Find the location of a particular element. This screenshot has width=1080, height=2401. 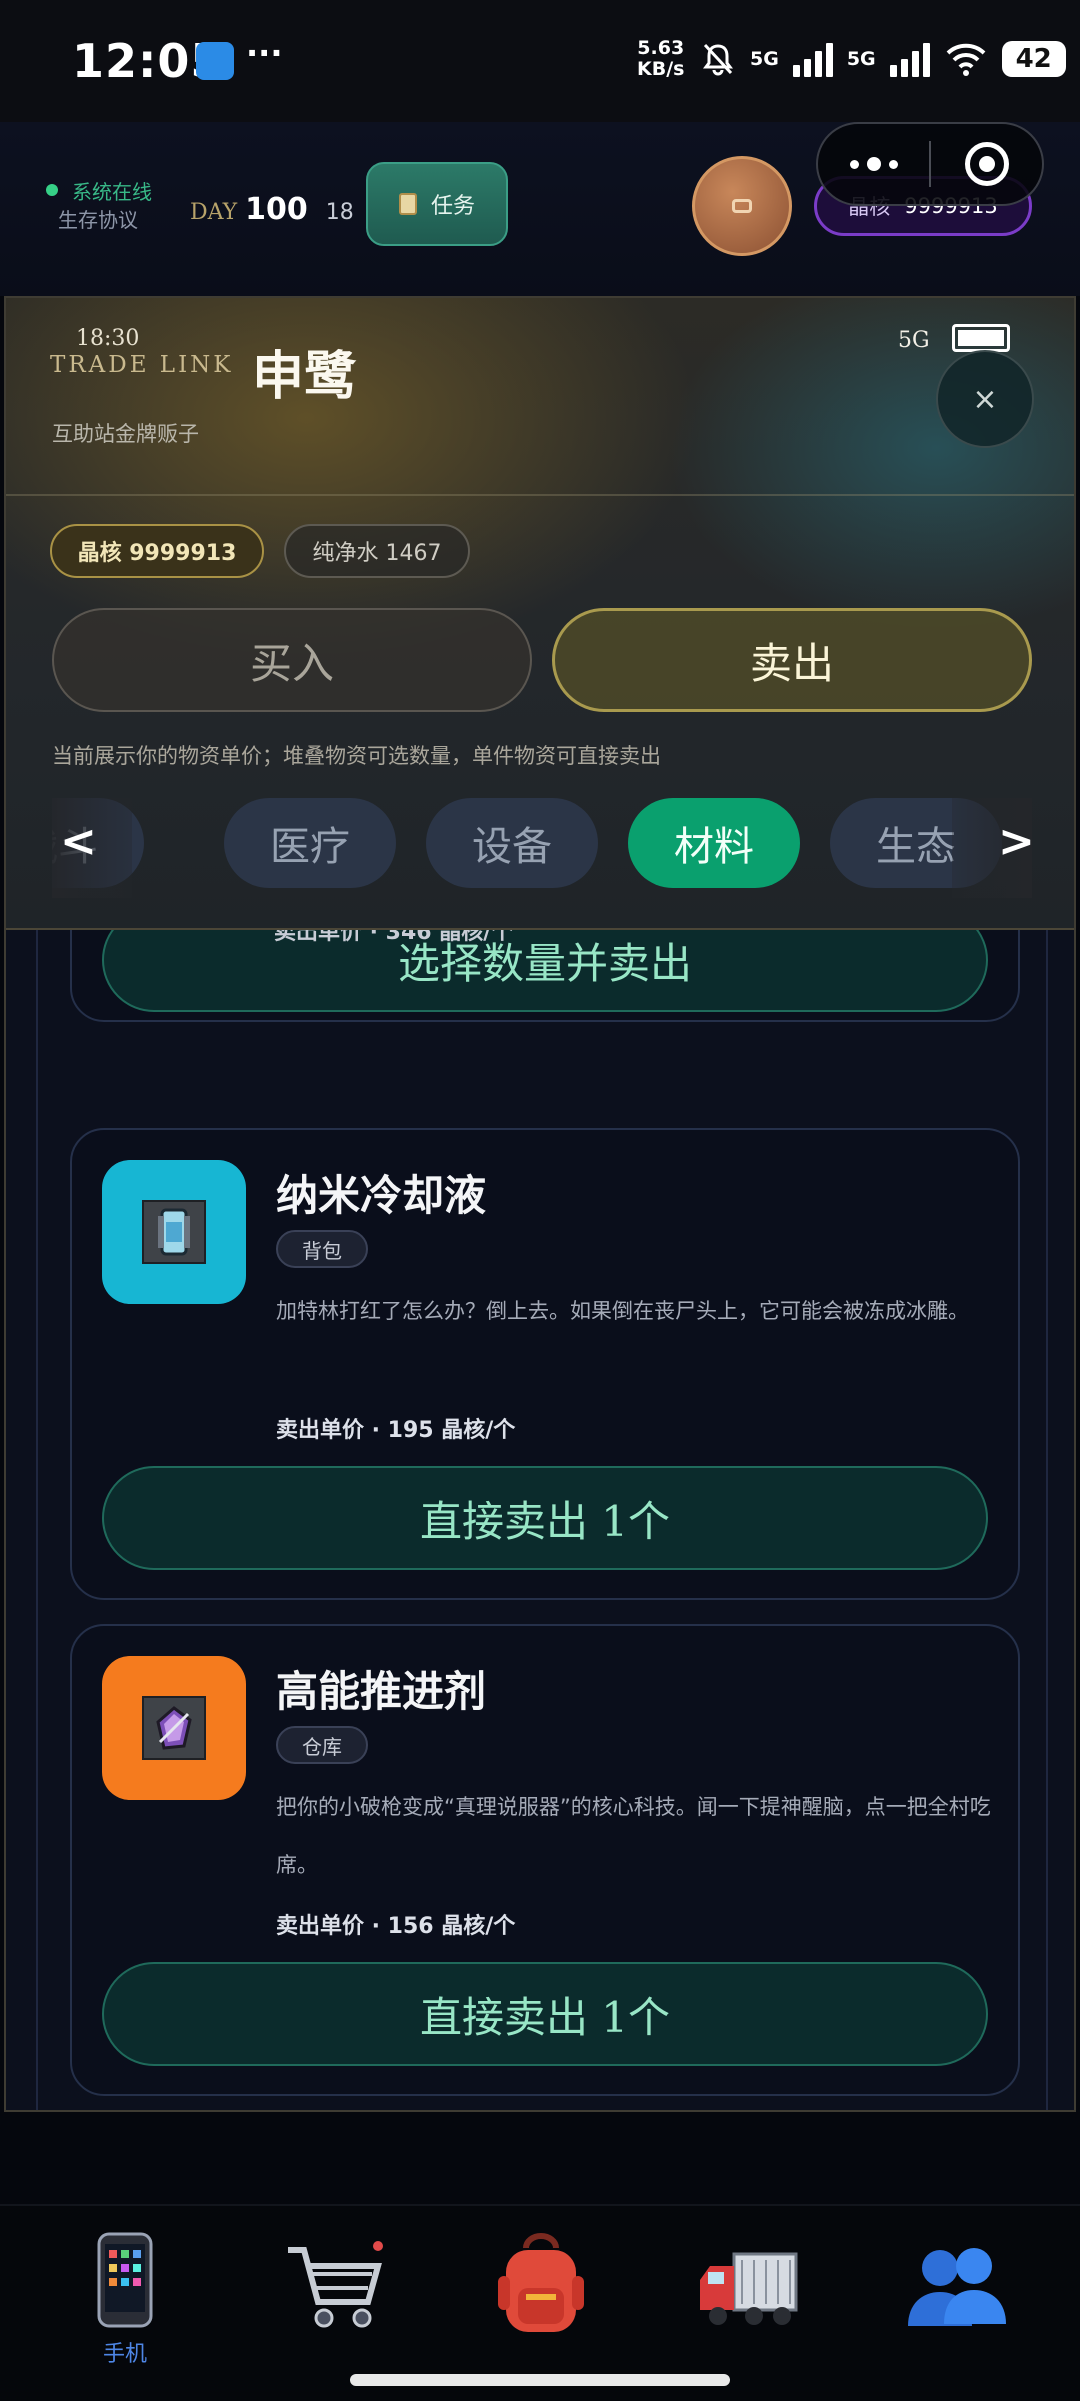

status-bar: 12:05 ··· 5.63 KB/s 5G 5G 42 is located at coordinates (540, 61).